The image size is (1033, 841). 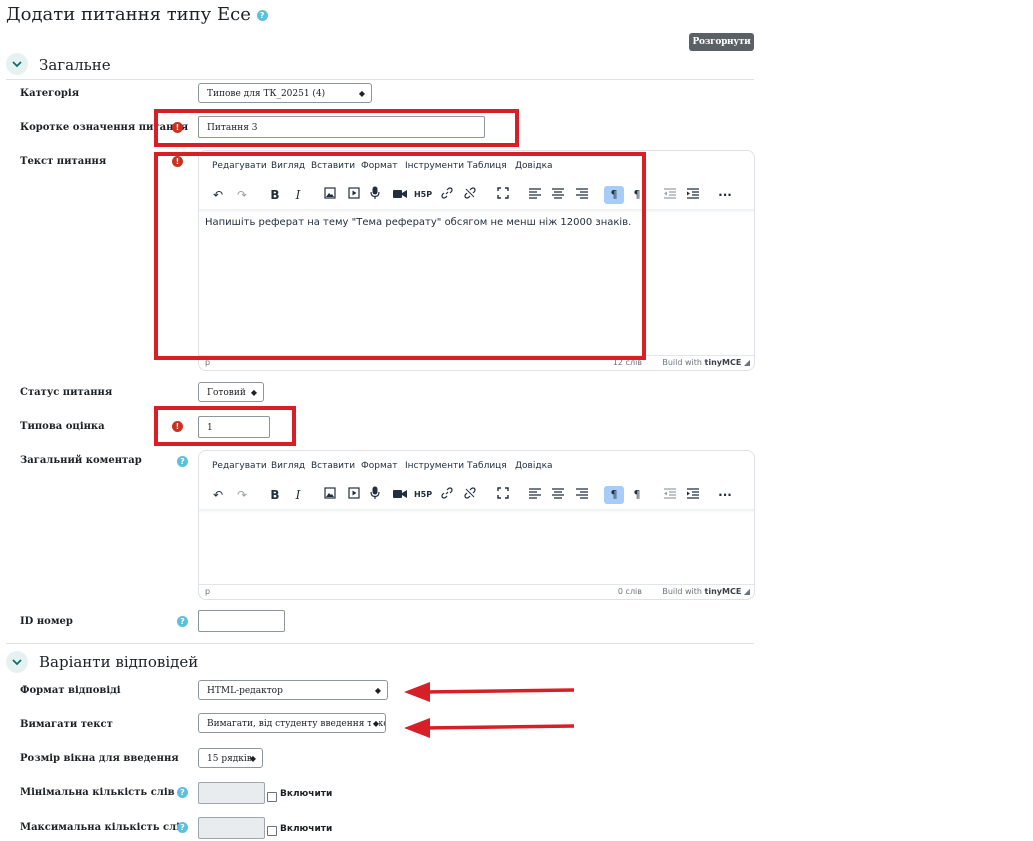 I want to click on menu-help: Довідка, so click(x=534, y=466).